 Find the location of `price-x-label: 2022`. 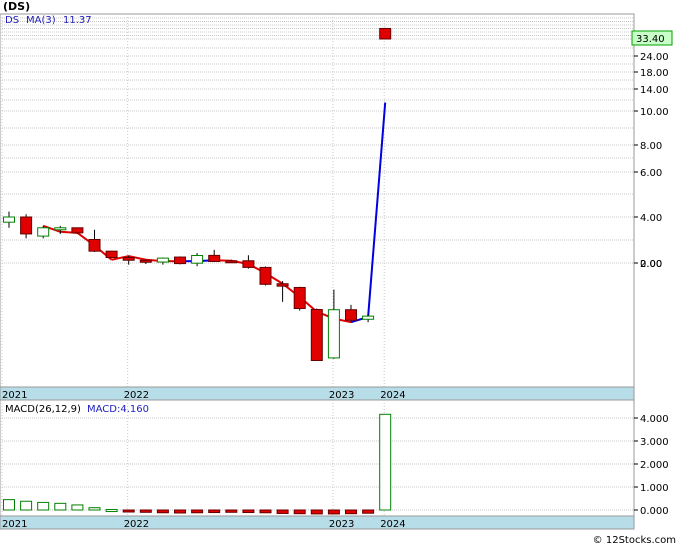

price-x-label: 2022 is located at coordinates (136, 395).